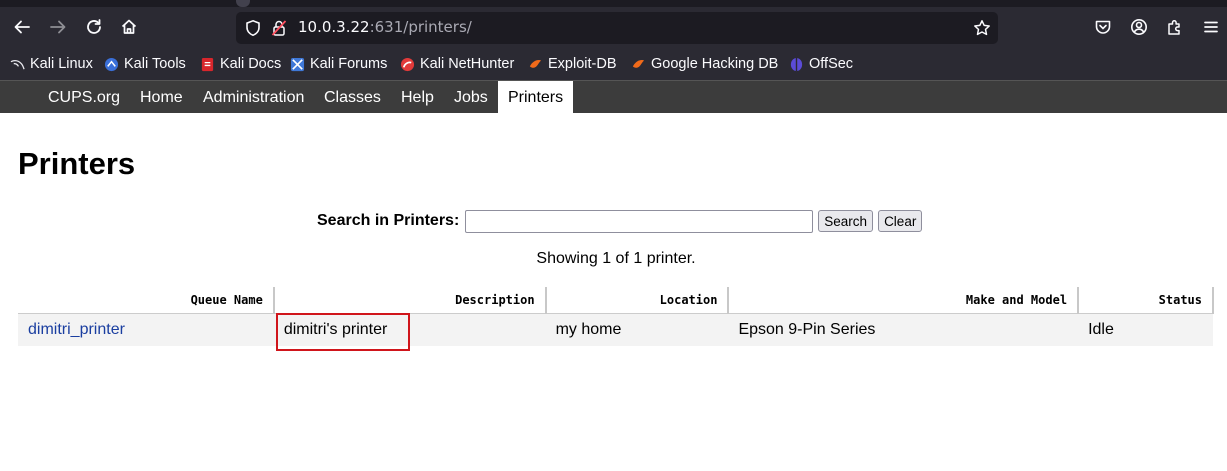 The image size is (1227, 471). Describe the element at coordinates (207, 64) in the screenshot. I see `kali-docs-icon` at that location.